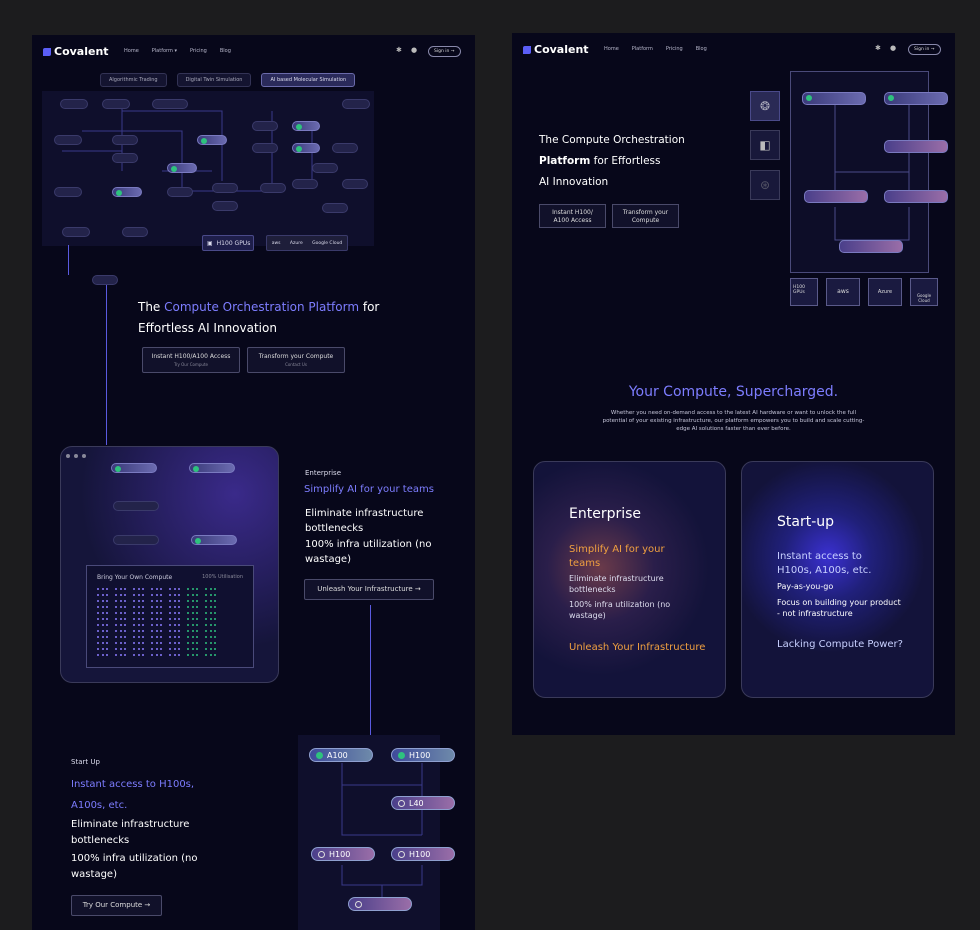 This screenshot has height=930, width=980. Describe the element at coordinates (327, 243) in the screenshot. I see `google-cloud-logo: Google Cloud` at that location.